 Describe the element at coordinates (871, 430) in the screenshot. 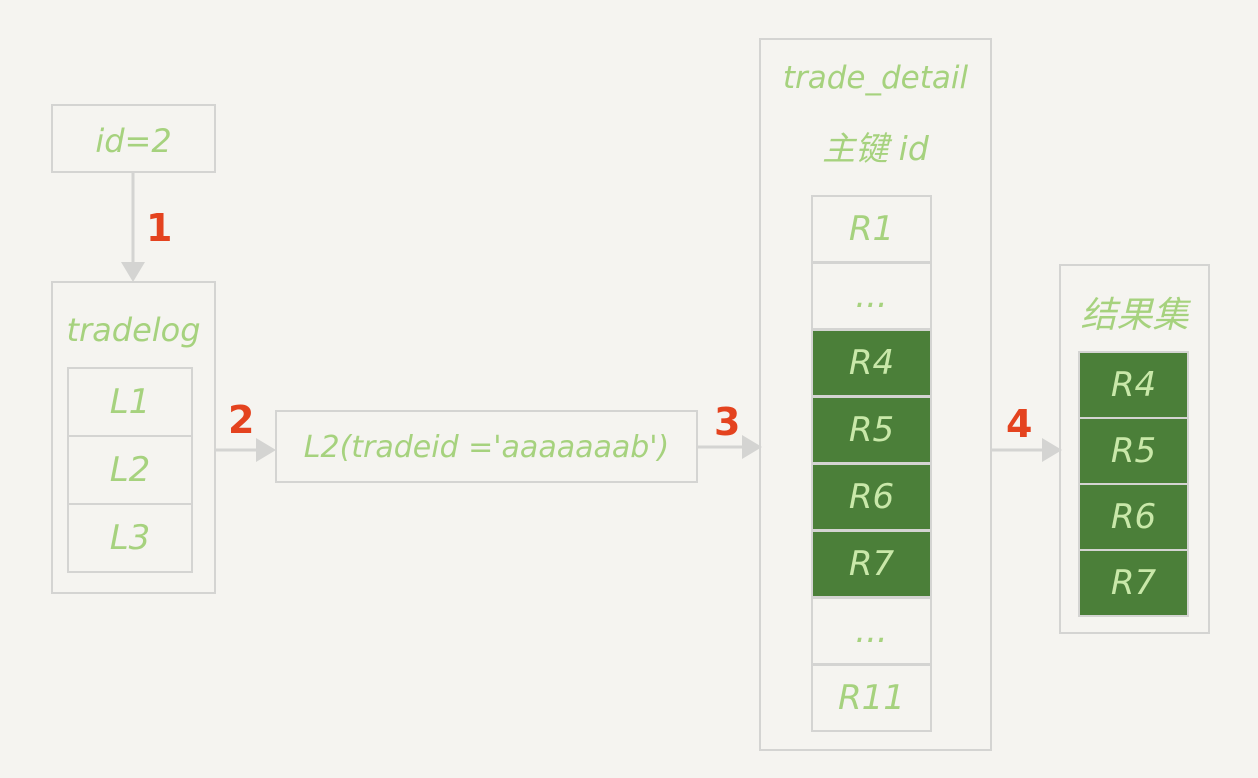

I see `trade-detail-row: R5` at that location.